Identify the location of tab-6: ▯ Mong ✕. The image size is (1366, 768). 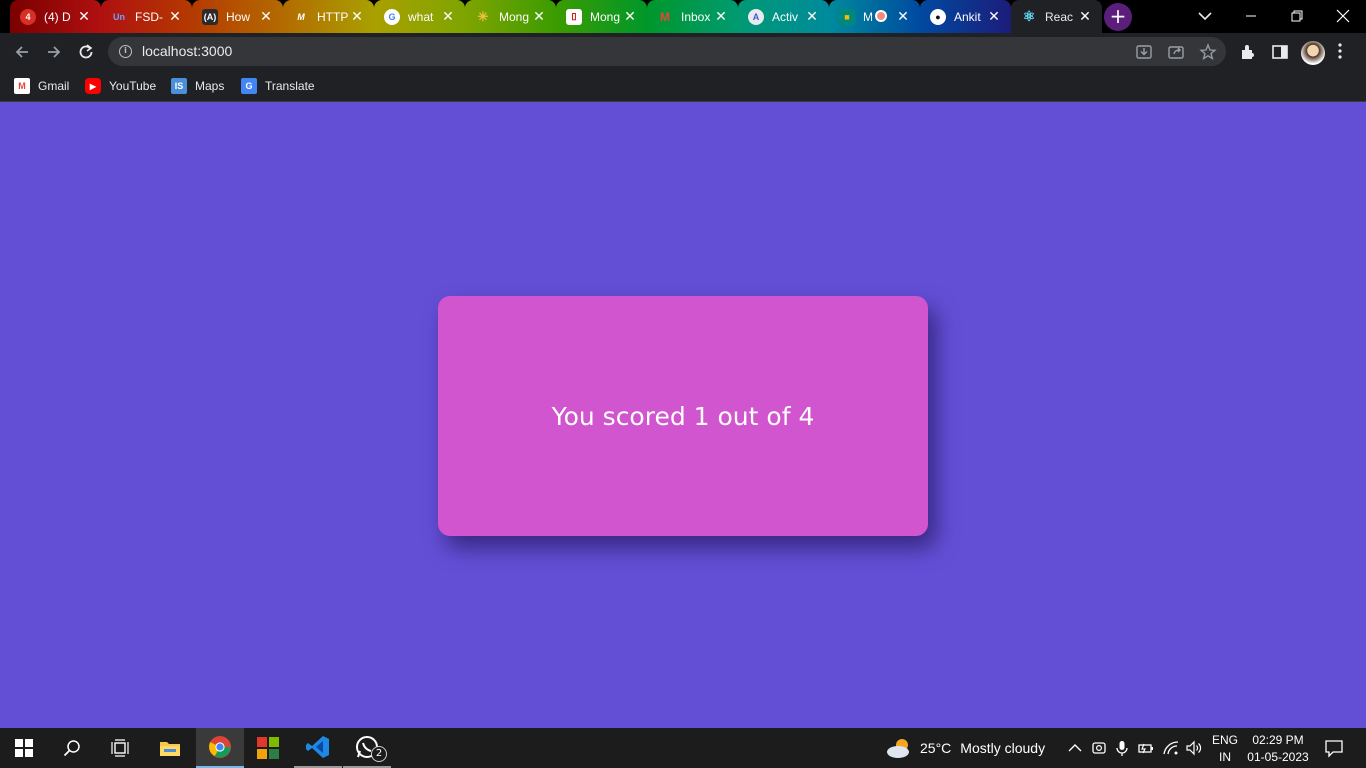
(601, 16).